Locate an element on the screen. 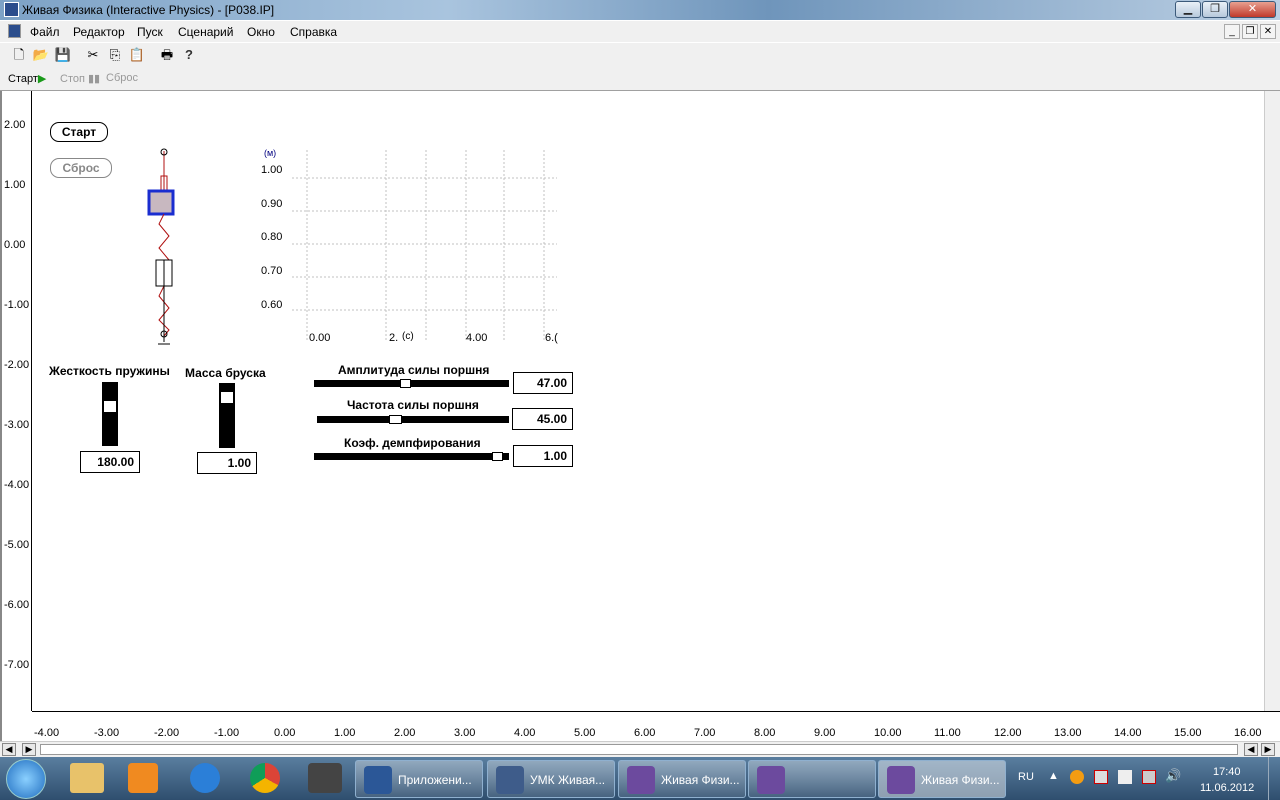 Image resolution: width=1280 pixels, height=800 pixels. graph-y-tick: 0.80 is located at coordinates (272, 237).